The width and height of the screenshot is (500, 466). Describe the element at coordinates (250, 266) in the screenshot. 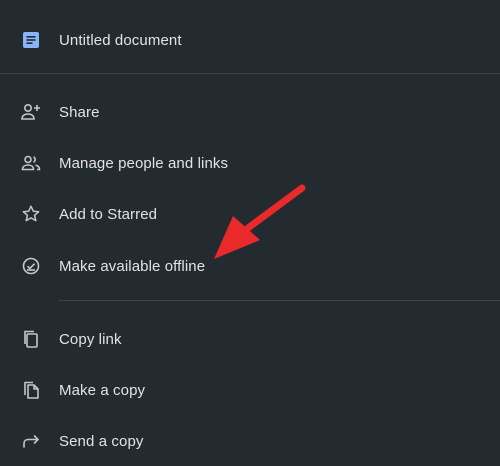

I see `menu-item-make-available-offline: Make available offline` at that location.